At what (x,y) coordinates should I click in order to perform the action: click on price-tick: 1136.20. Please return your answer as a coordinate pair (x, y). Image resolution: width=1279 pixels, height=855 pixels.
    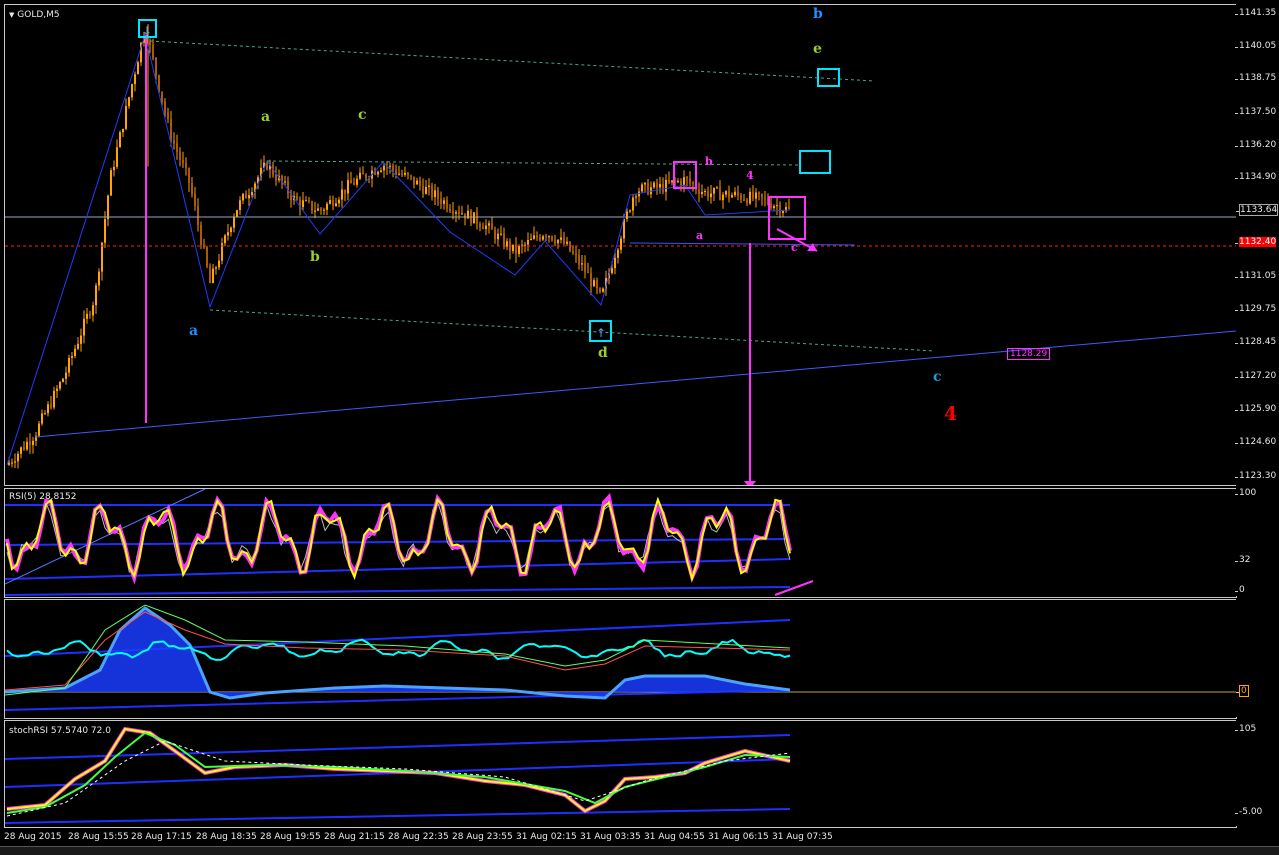
    Looking at the image, I should click on (1255, 145).